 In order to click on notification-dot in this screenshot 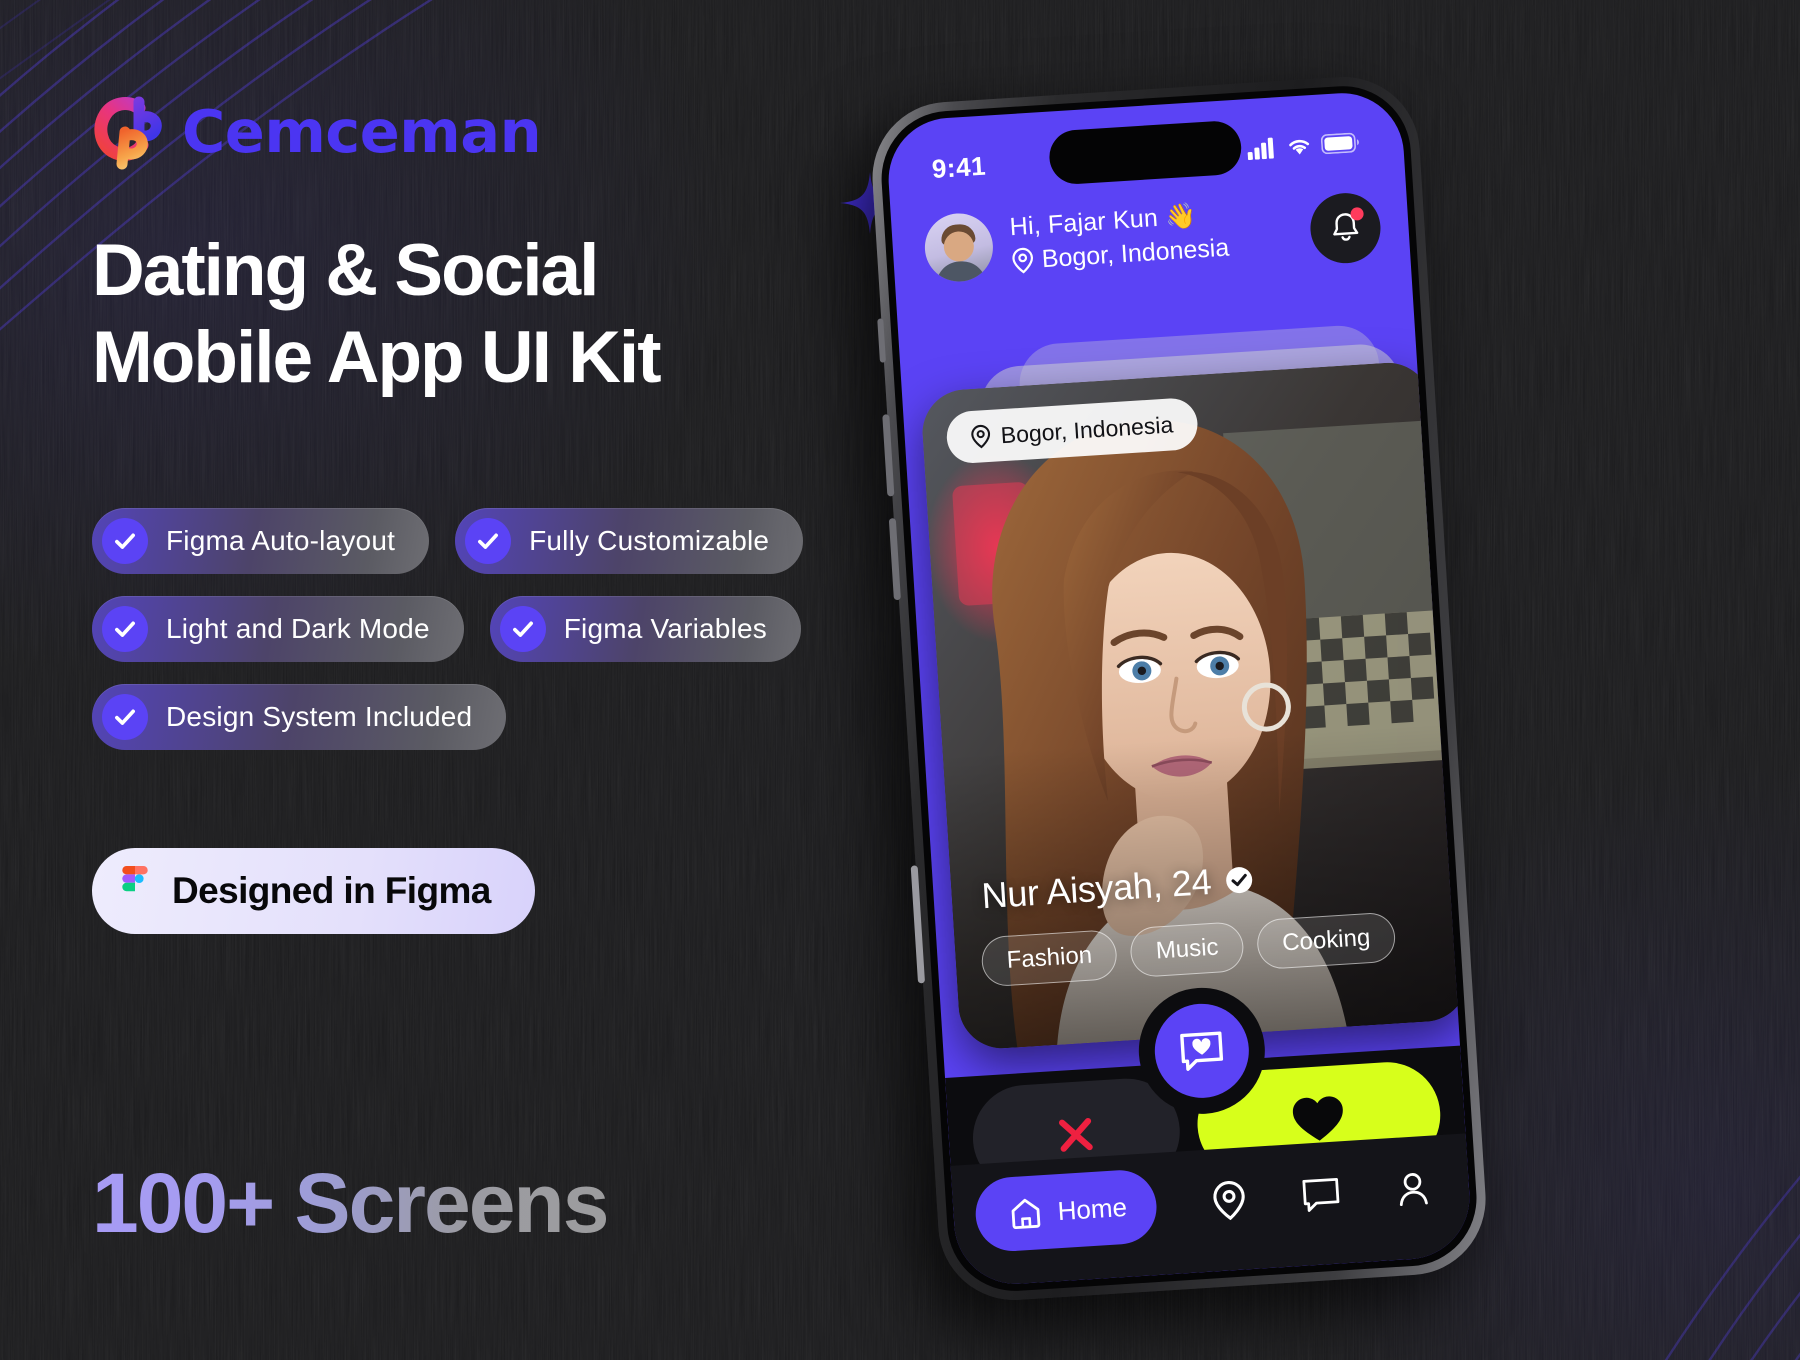, I will do `click(1357, 214)`.